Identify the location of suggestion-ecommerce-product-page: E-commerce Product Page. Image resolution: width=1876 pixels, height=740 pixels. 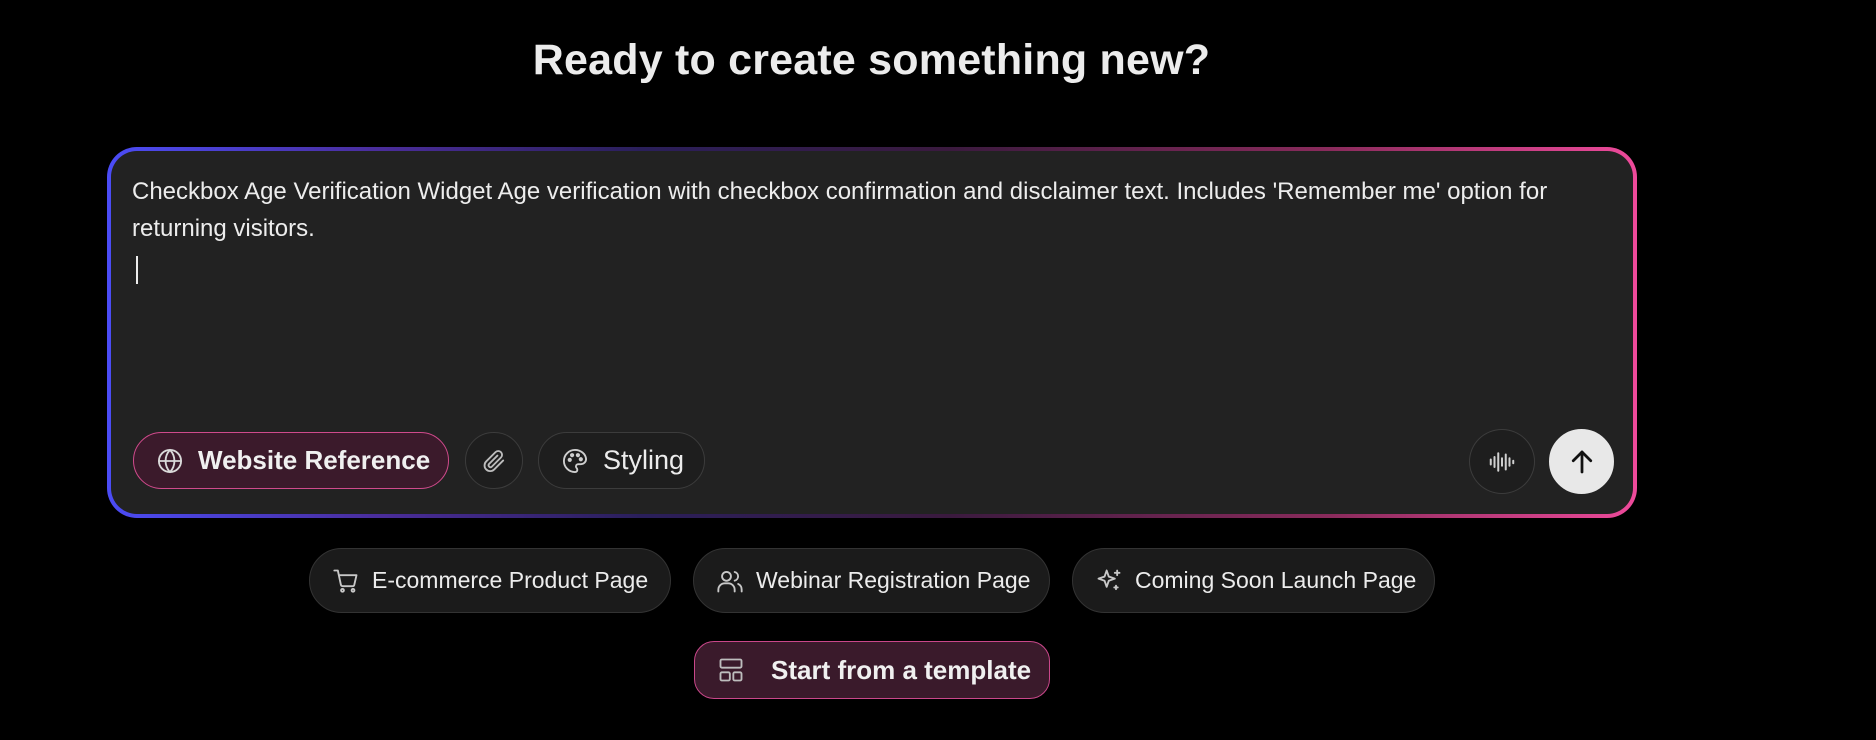
(490, 580).